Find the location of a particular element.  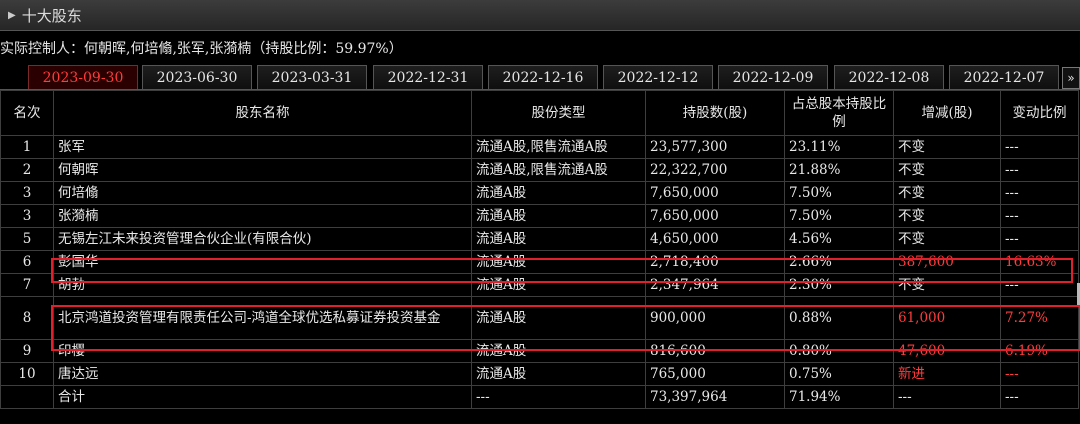

holder-name-cell: 张军 is located at coordinates (262, 147).